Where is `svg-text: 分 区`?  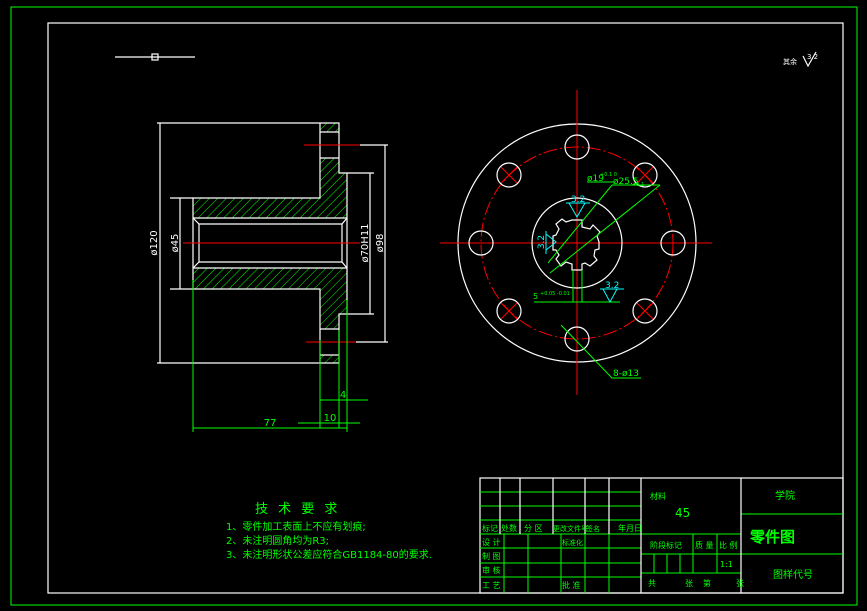
svg-text: 分 区 is located at coordinates (533, 528).